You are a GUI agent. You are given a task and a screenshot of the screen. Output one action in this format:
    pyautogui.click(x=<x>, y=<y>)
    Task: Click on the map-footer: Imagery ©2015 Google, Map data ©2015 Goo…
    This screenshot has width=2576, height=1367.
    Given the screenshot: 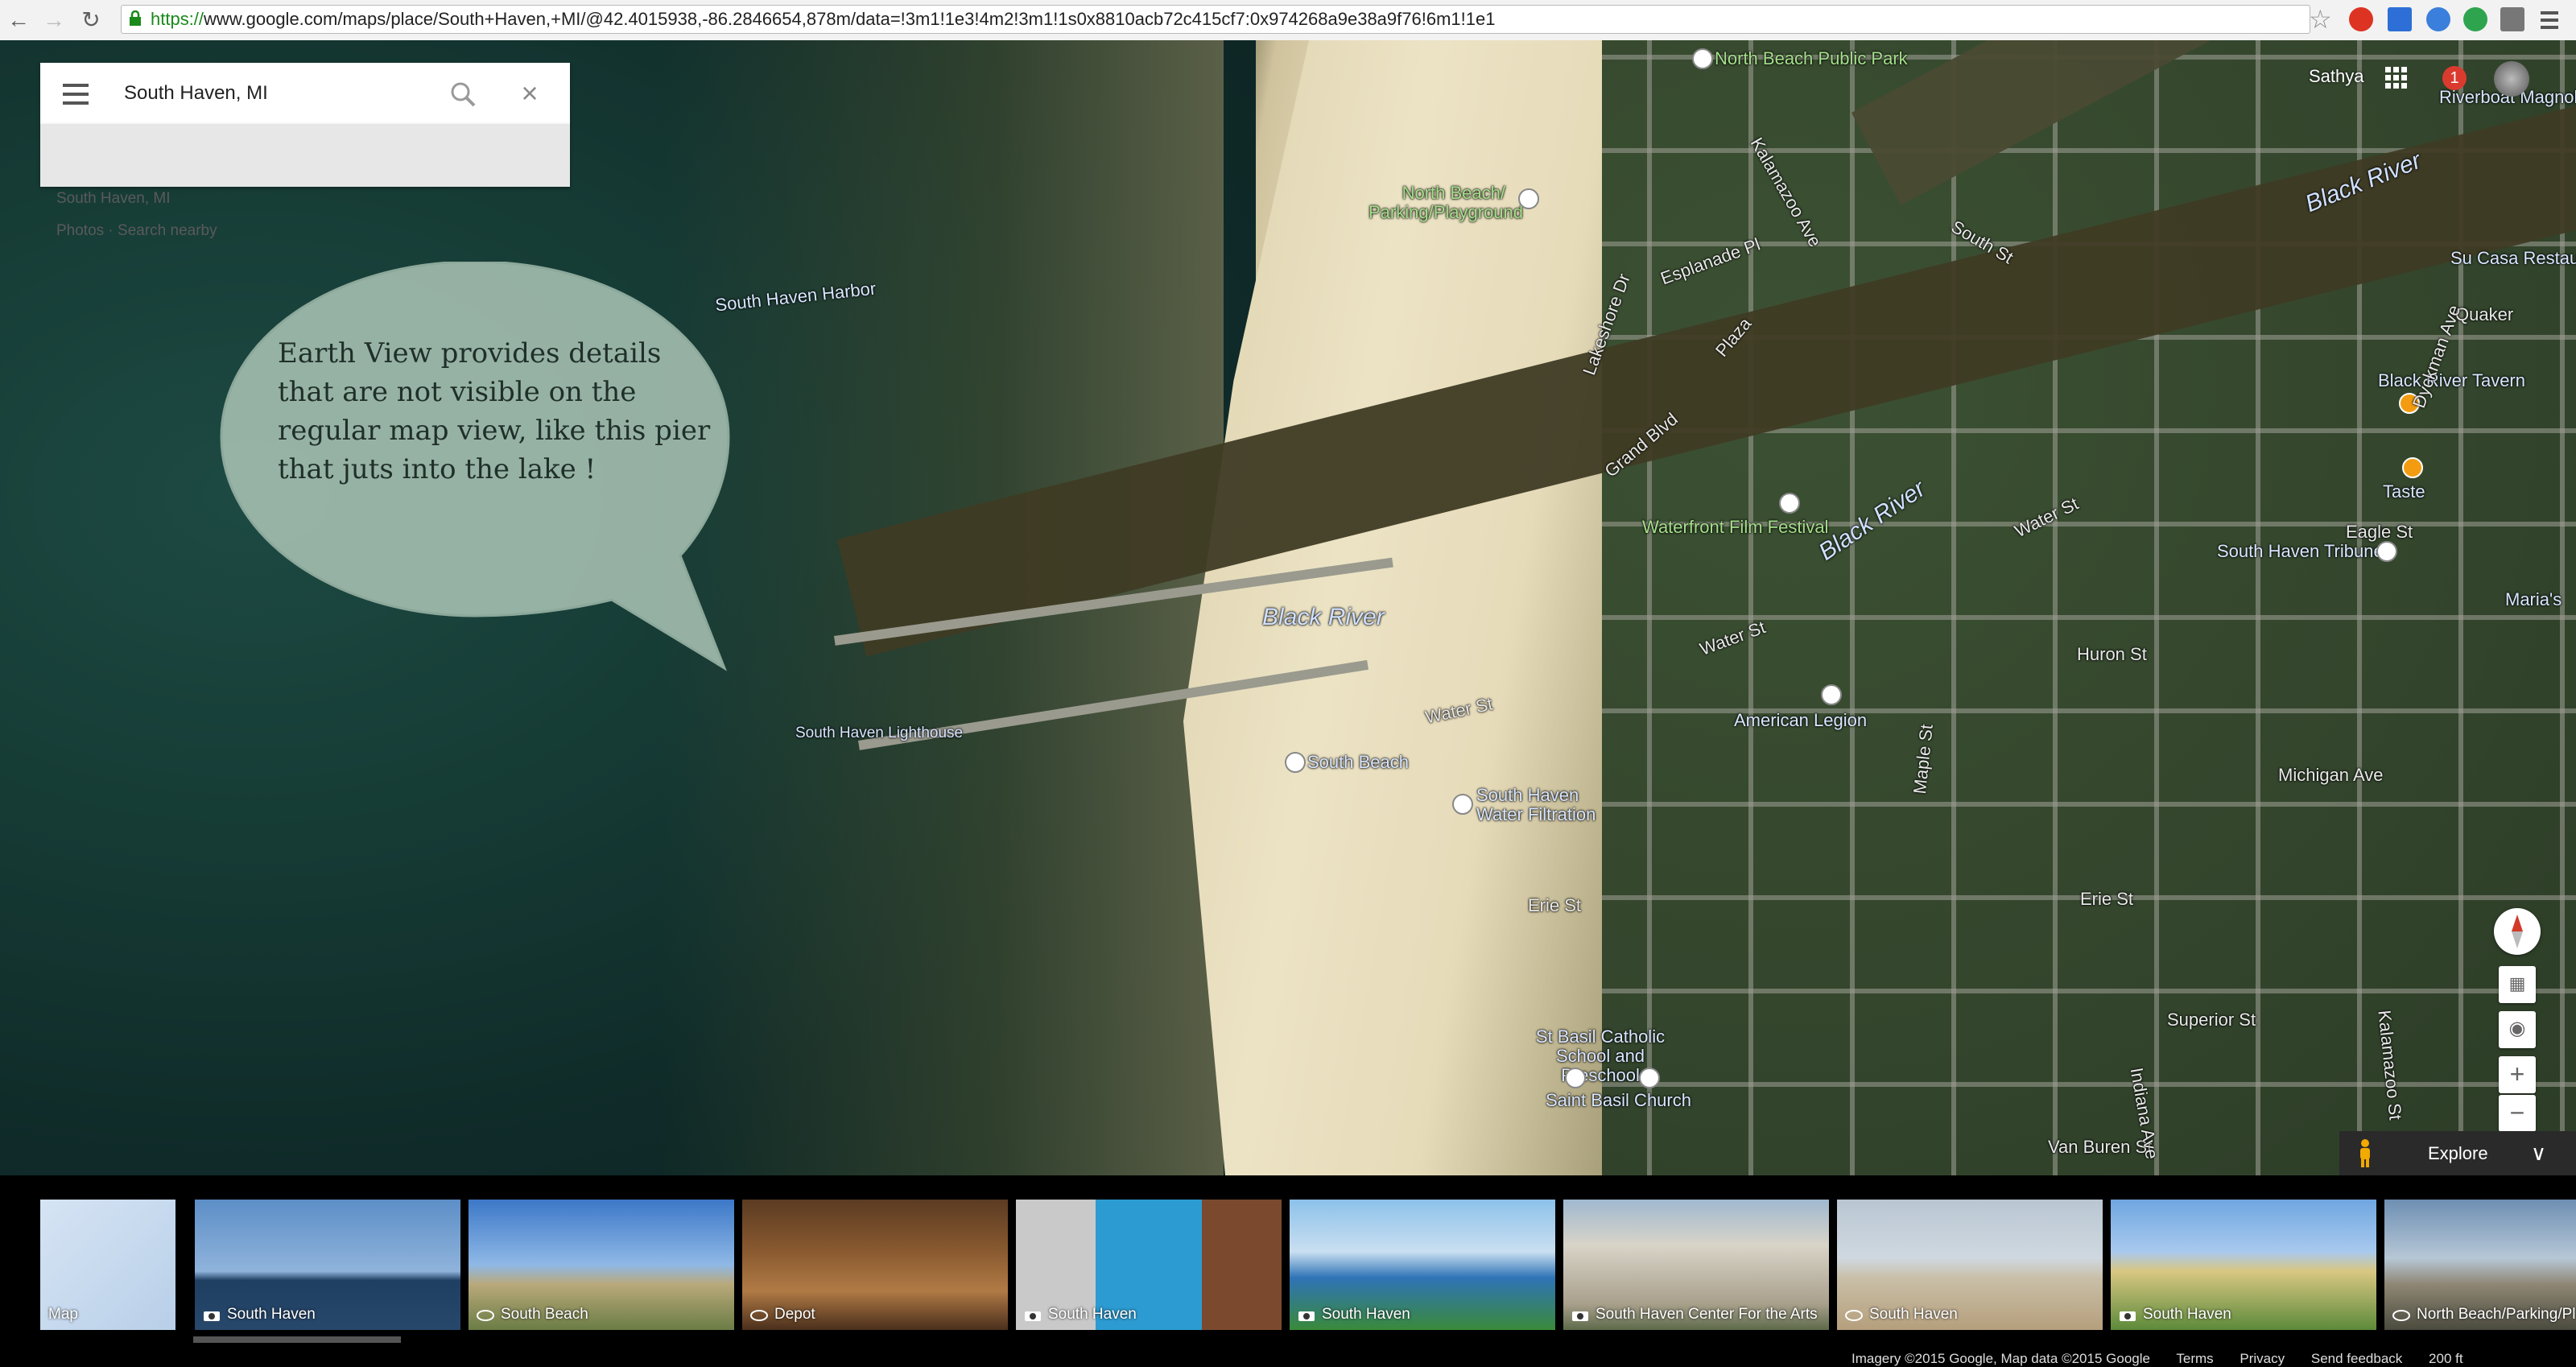 What is the action you would take?
    pyautogui.click(x=2169, y=1359)
    